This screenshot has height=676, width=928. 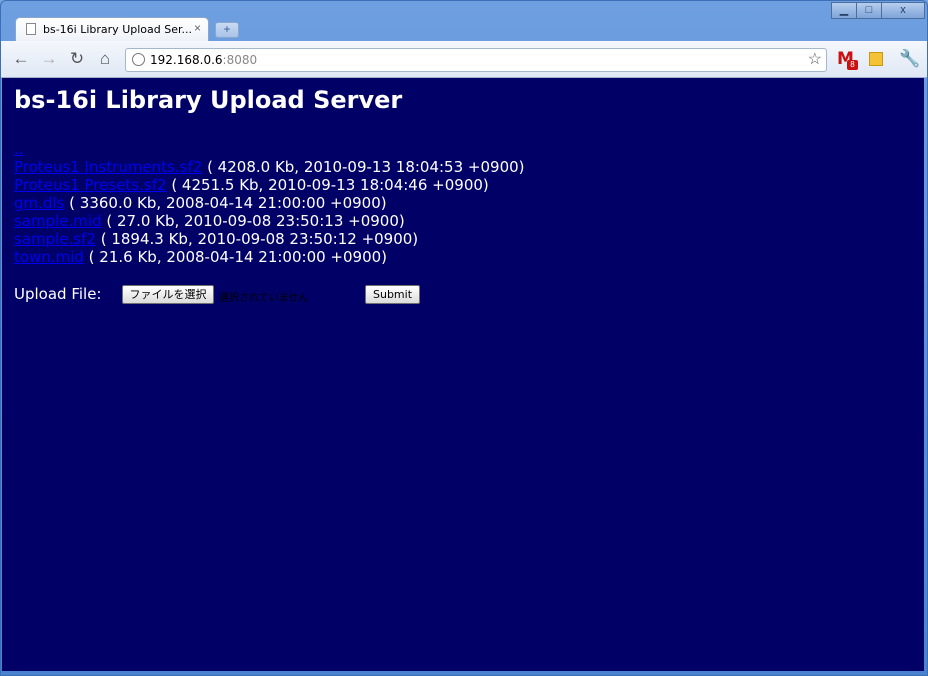 I want to click on tab-close-icon: ×, so click(x=197, y=28).